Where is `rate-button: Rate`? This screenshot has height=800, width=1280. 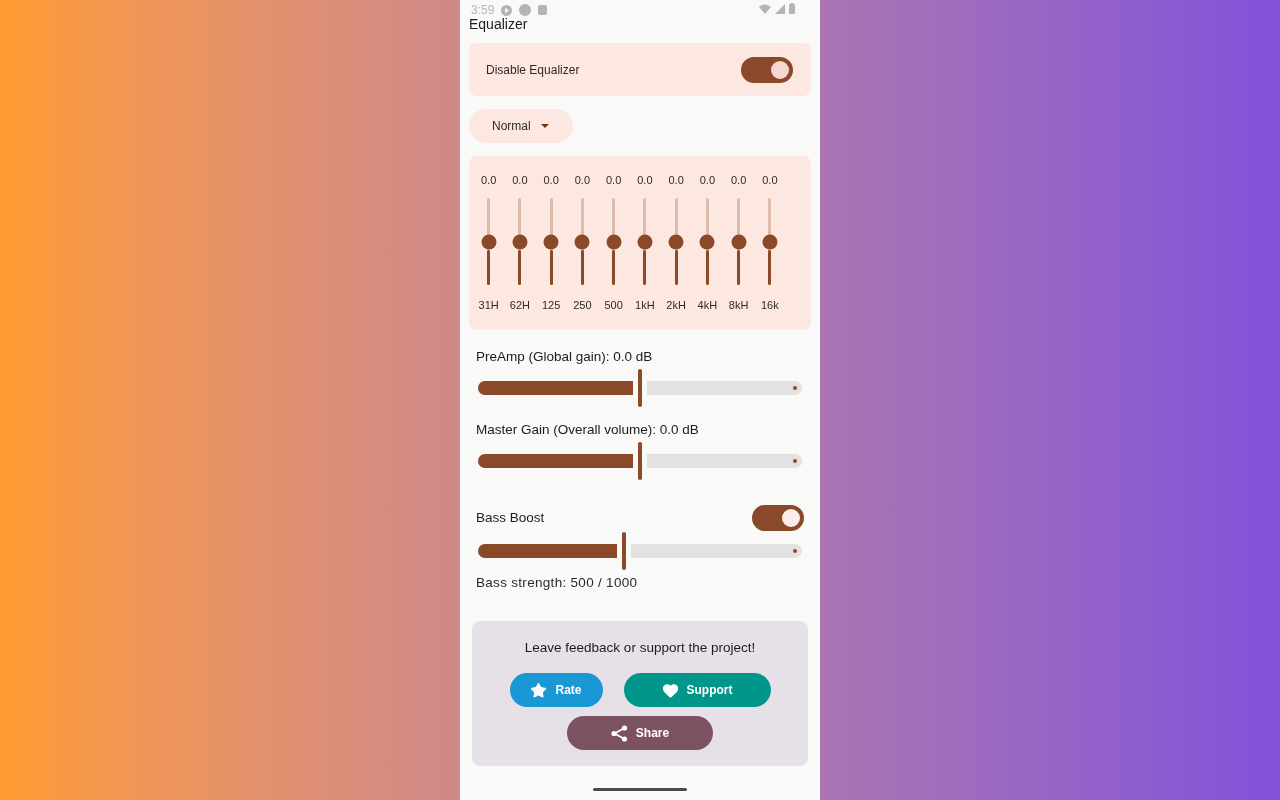
rate-button: Rate is located at coordinates (556, 690).